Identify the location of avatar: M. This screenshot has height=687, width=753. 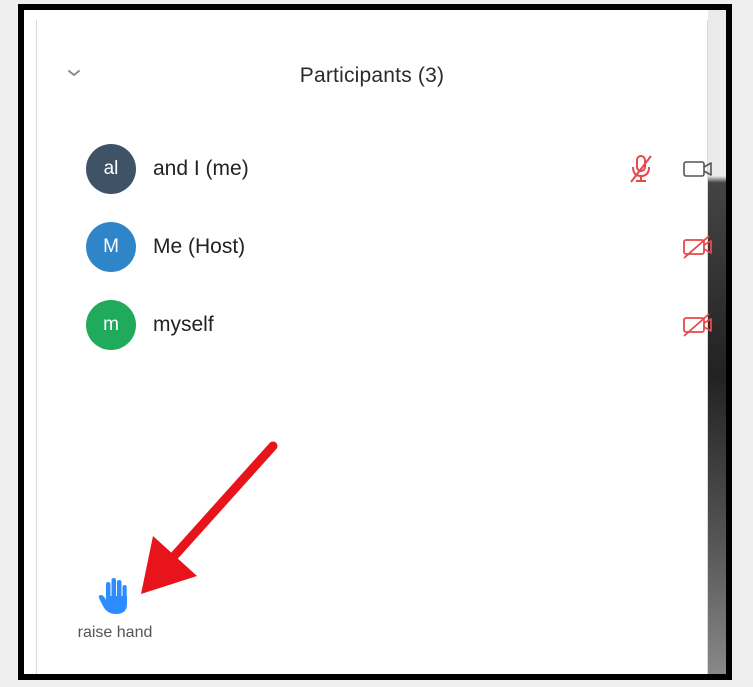
(111, 247).